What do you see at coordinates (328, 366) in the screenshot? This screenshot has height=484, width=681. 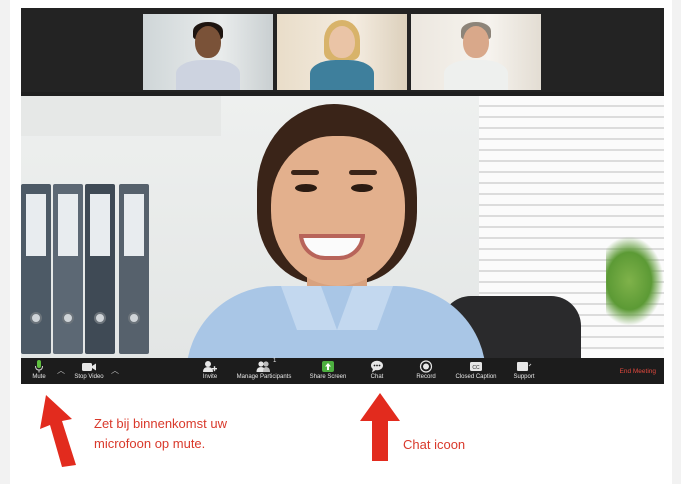 I see `share-screen-icon` at bounding box center [328, 366].